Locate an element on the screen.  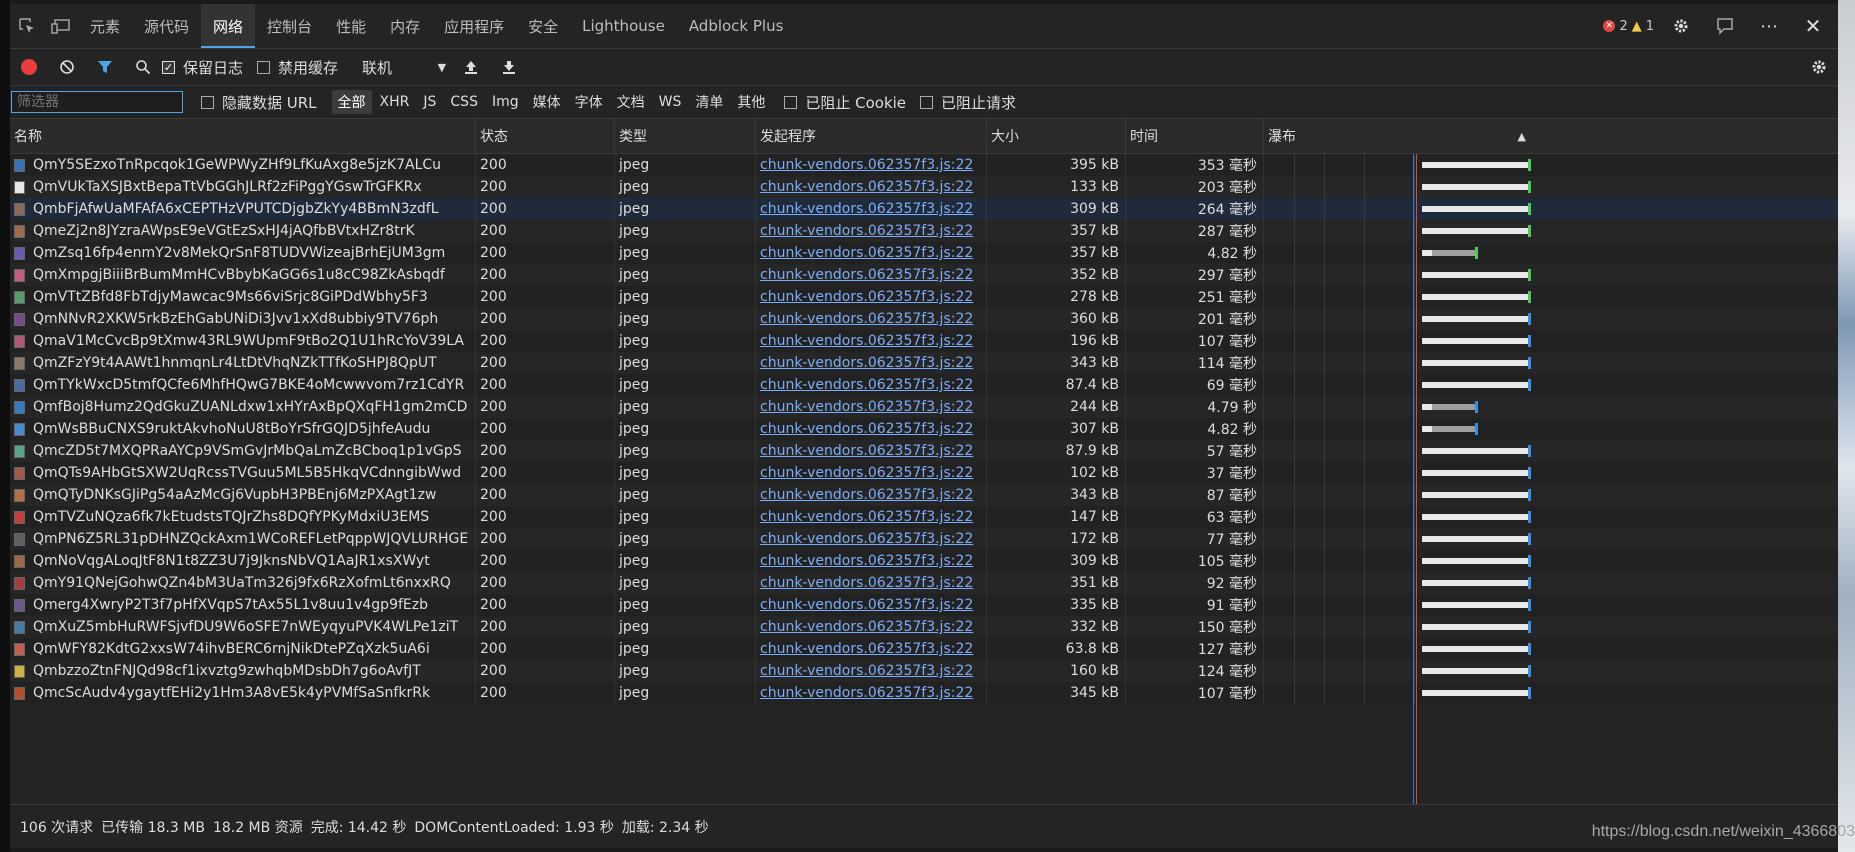
throttling-select: 联机 ▼ is located at coordinates (404, 67).